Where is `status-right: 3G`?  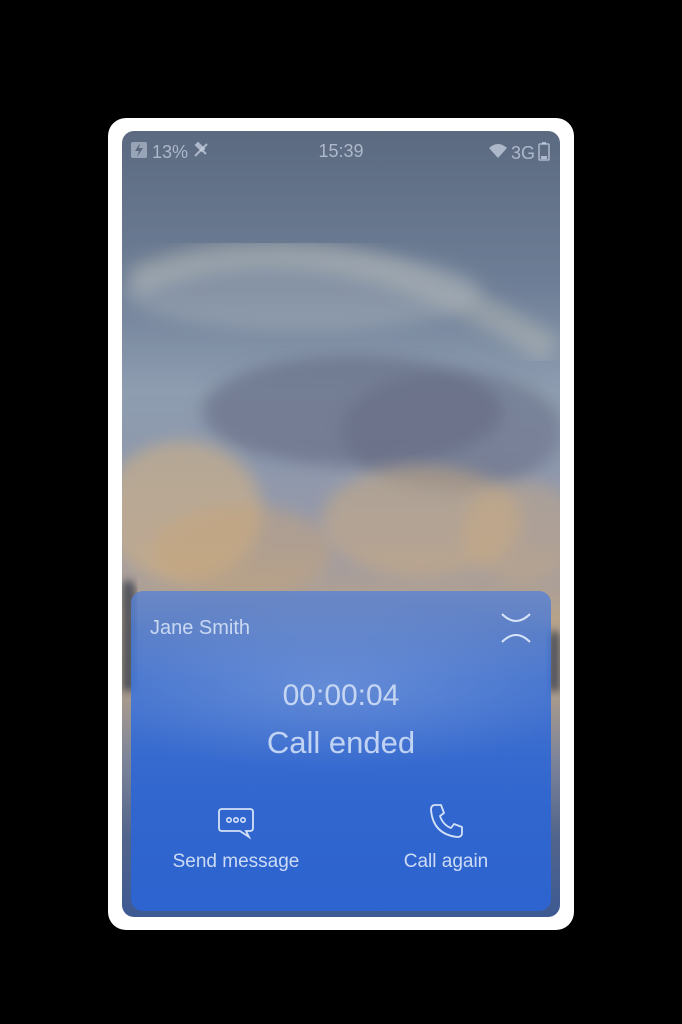
status-right: 3G is located at coordinates (519, 153).